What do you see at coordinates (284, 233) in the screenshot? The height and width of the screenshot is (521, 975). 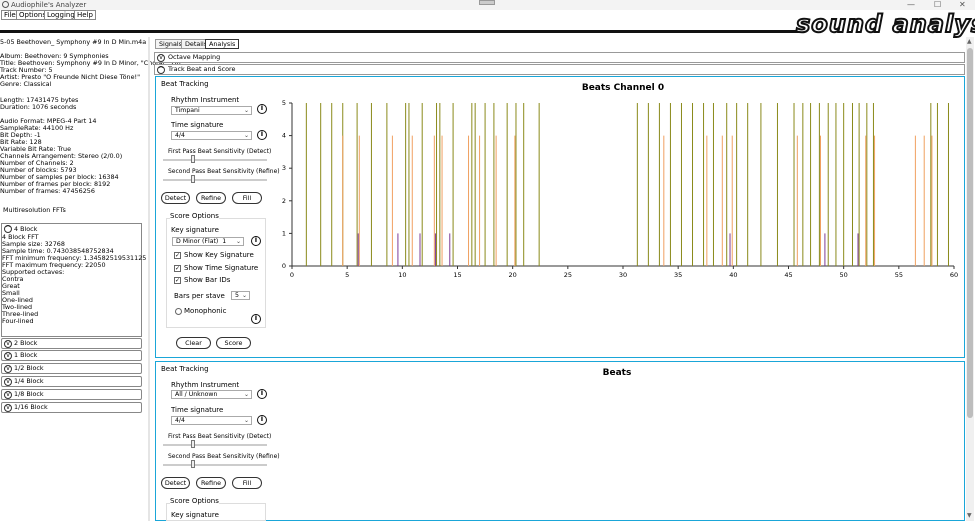 I see `y-tick-label: 1` at bounding box center [284, 233].